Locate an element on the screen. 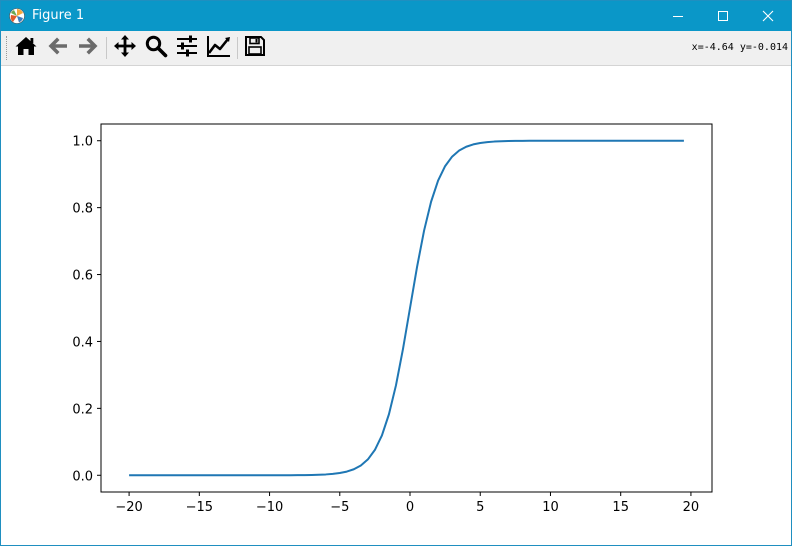 The image size is (792, 549). pan-button is located at coordinates (125, 48).